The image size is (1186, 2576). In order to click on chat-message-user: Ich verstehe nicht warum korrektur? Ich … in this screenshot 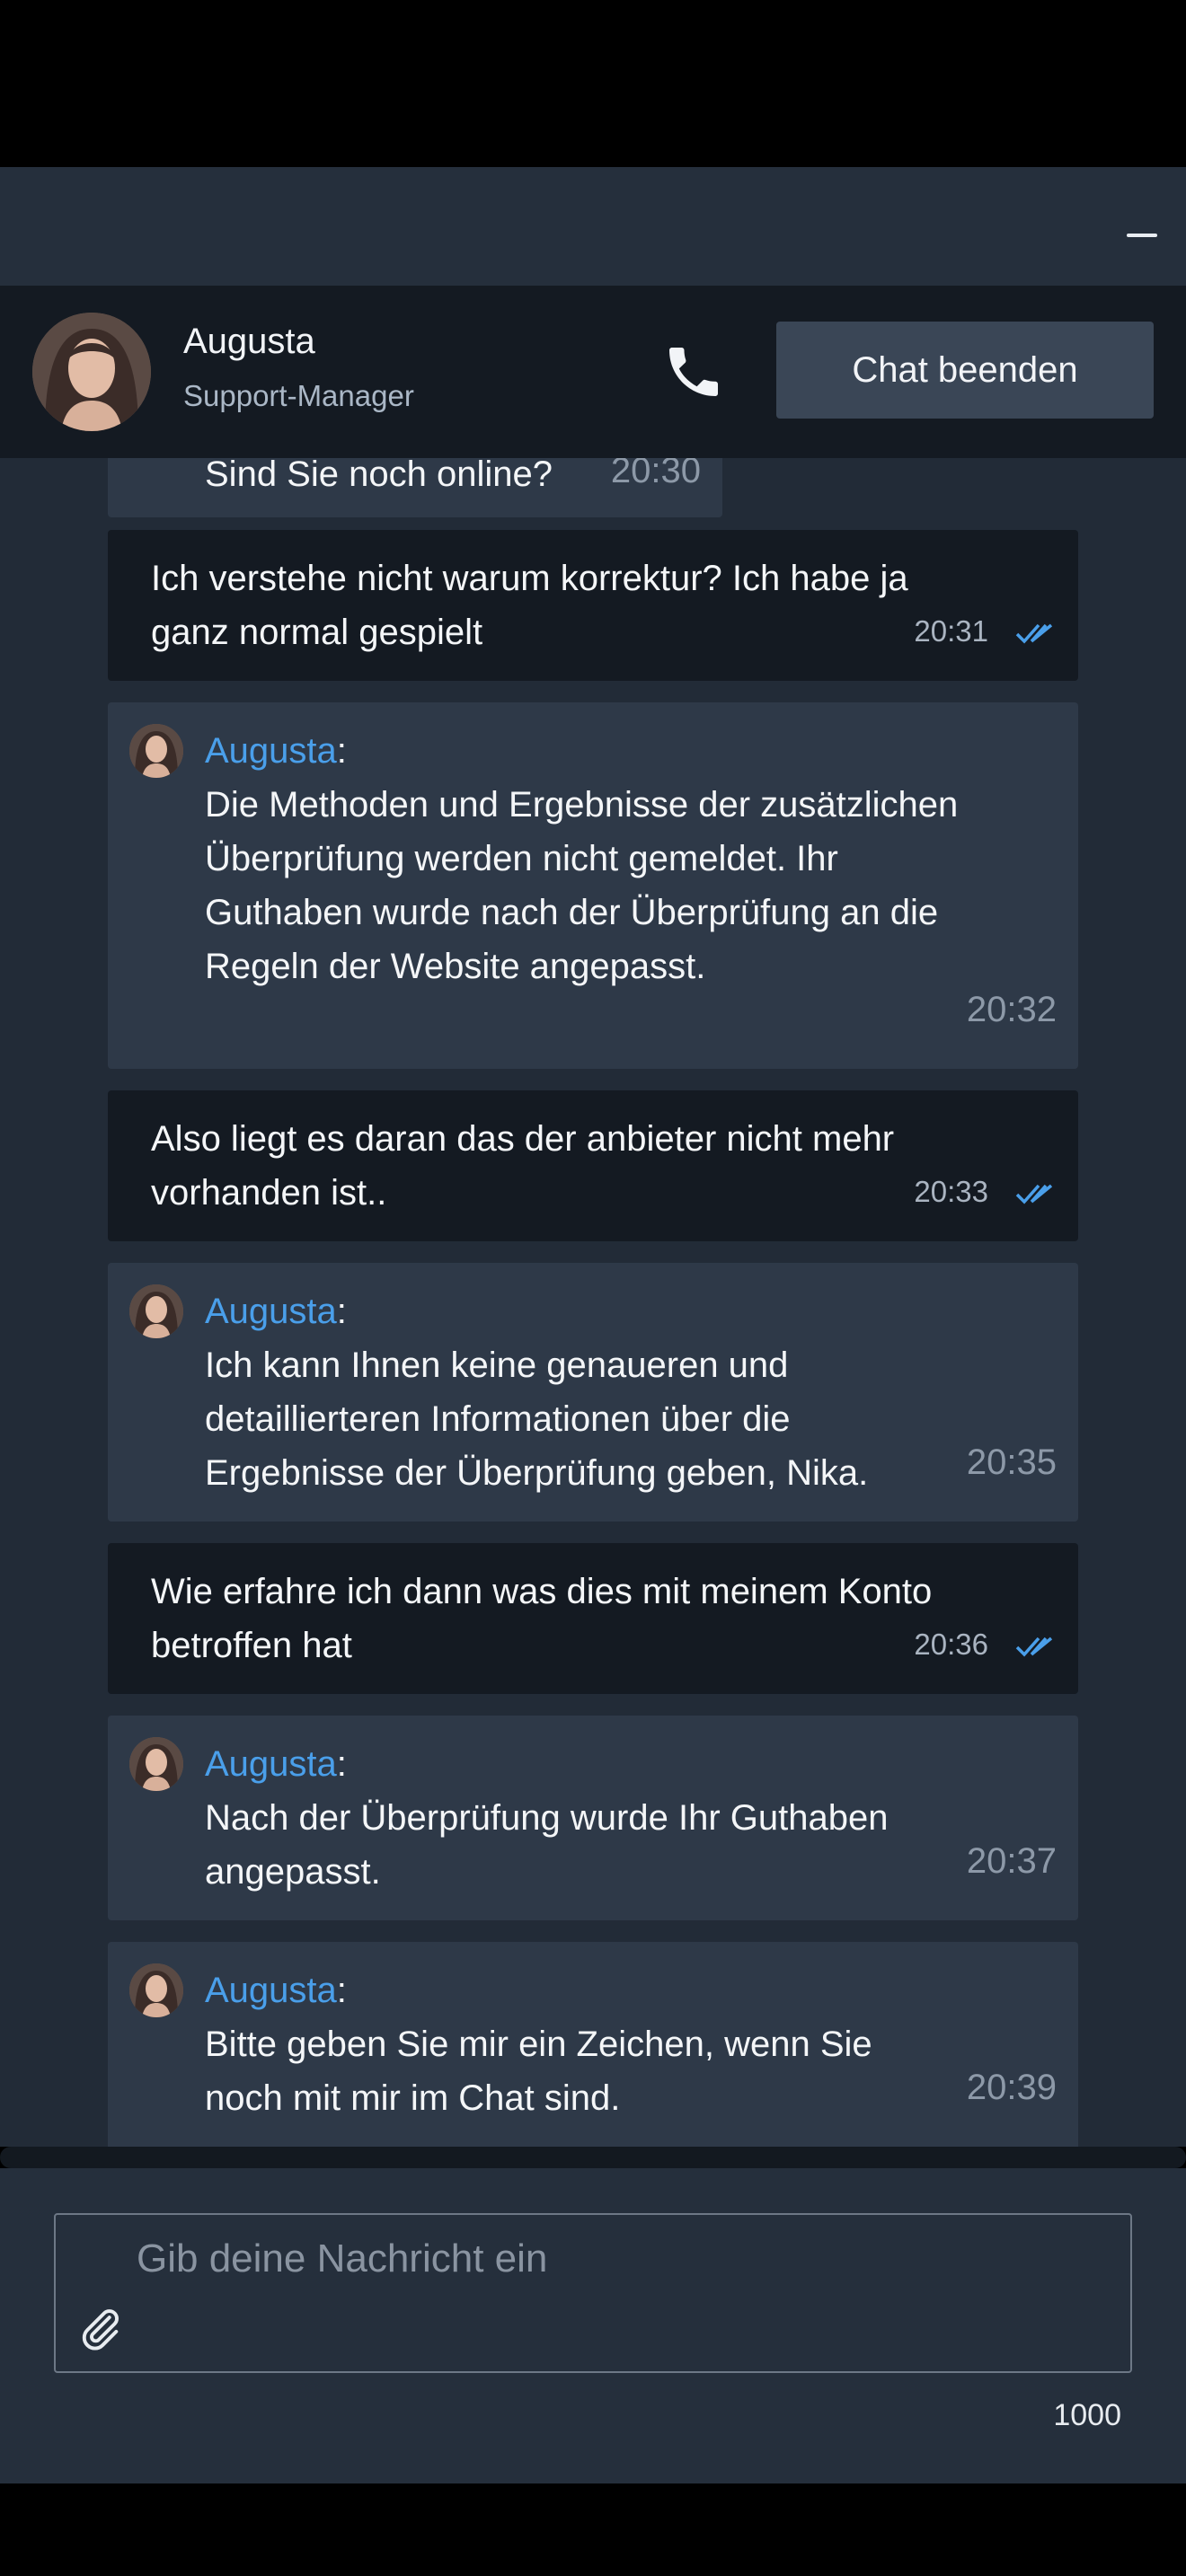, I will do `click(593, 605)`.